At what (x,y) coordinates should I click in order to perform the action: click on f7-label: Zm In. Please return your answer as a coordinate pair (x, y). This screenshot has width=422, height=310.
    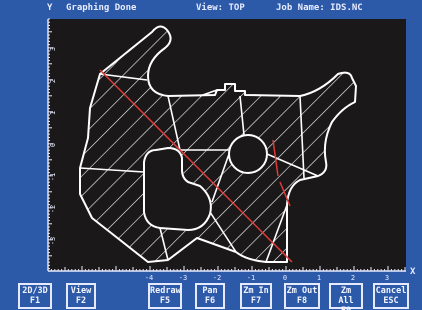
    Looking at the image, I should click on (256, 291).